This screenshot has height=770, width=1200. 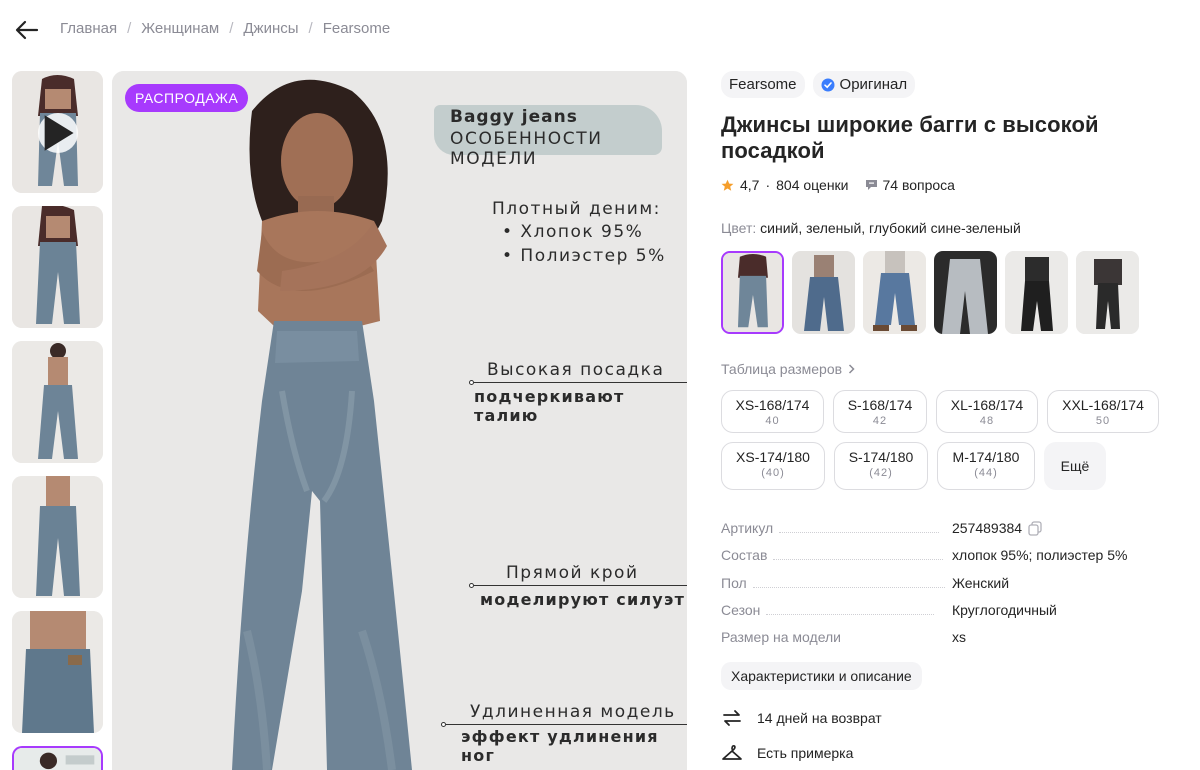 What do you see at coordinates (986, 457) in the screenshot?
I see `size-label: M-174/180` at bounding box center [986, 457].